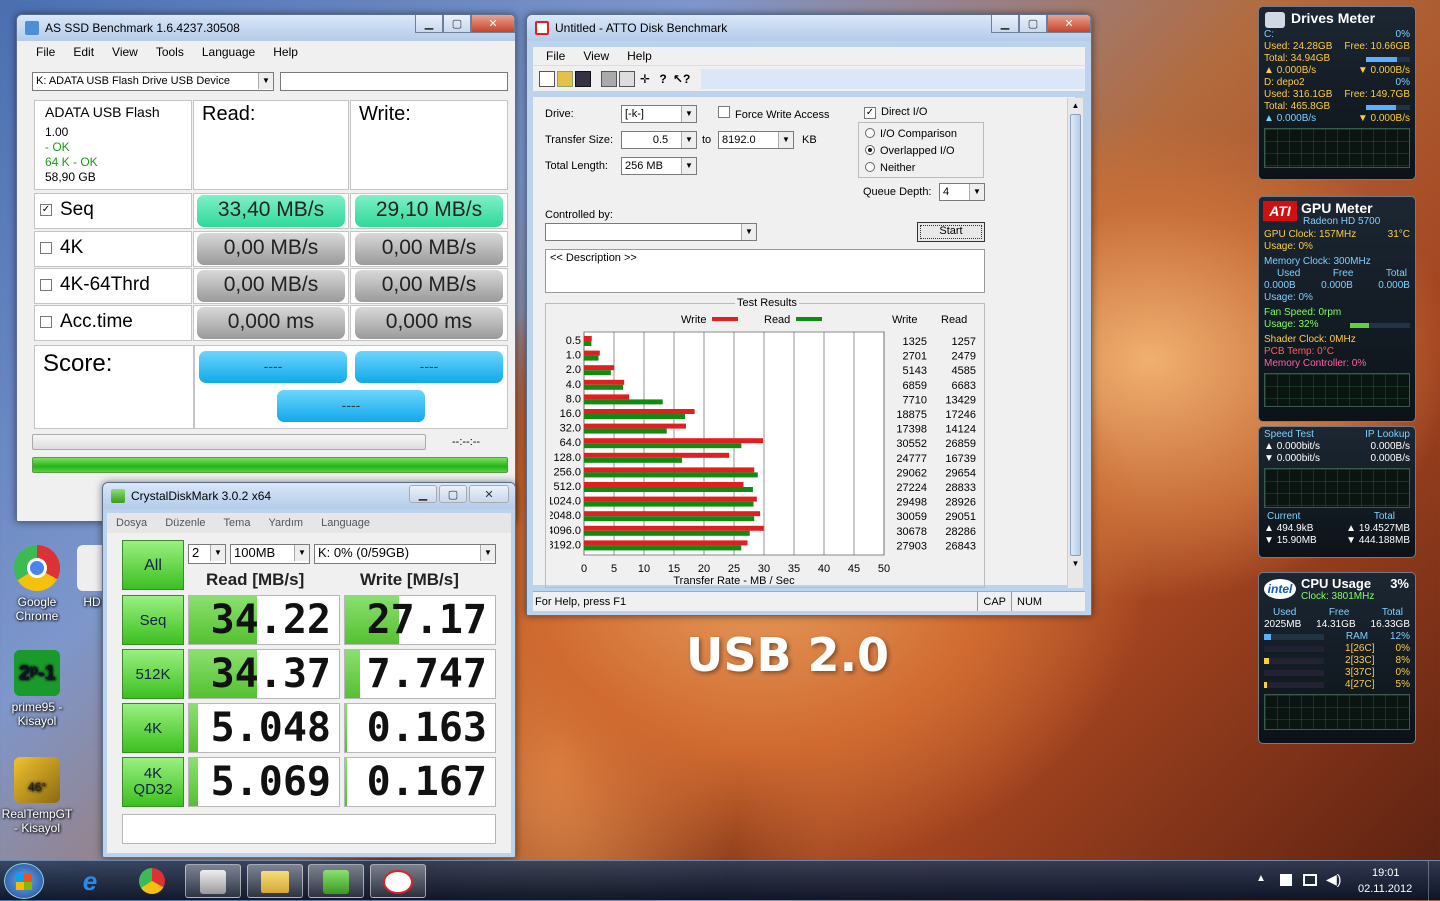 This screenshot has height=901, width=1440. I want to click on y-tick-label: 256.0, so click(567, 472).